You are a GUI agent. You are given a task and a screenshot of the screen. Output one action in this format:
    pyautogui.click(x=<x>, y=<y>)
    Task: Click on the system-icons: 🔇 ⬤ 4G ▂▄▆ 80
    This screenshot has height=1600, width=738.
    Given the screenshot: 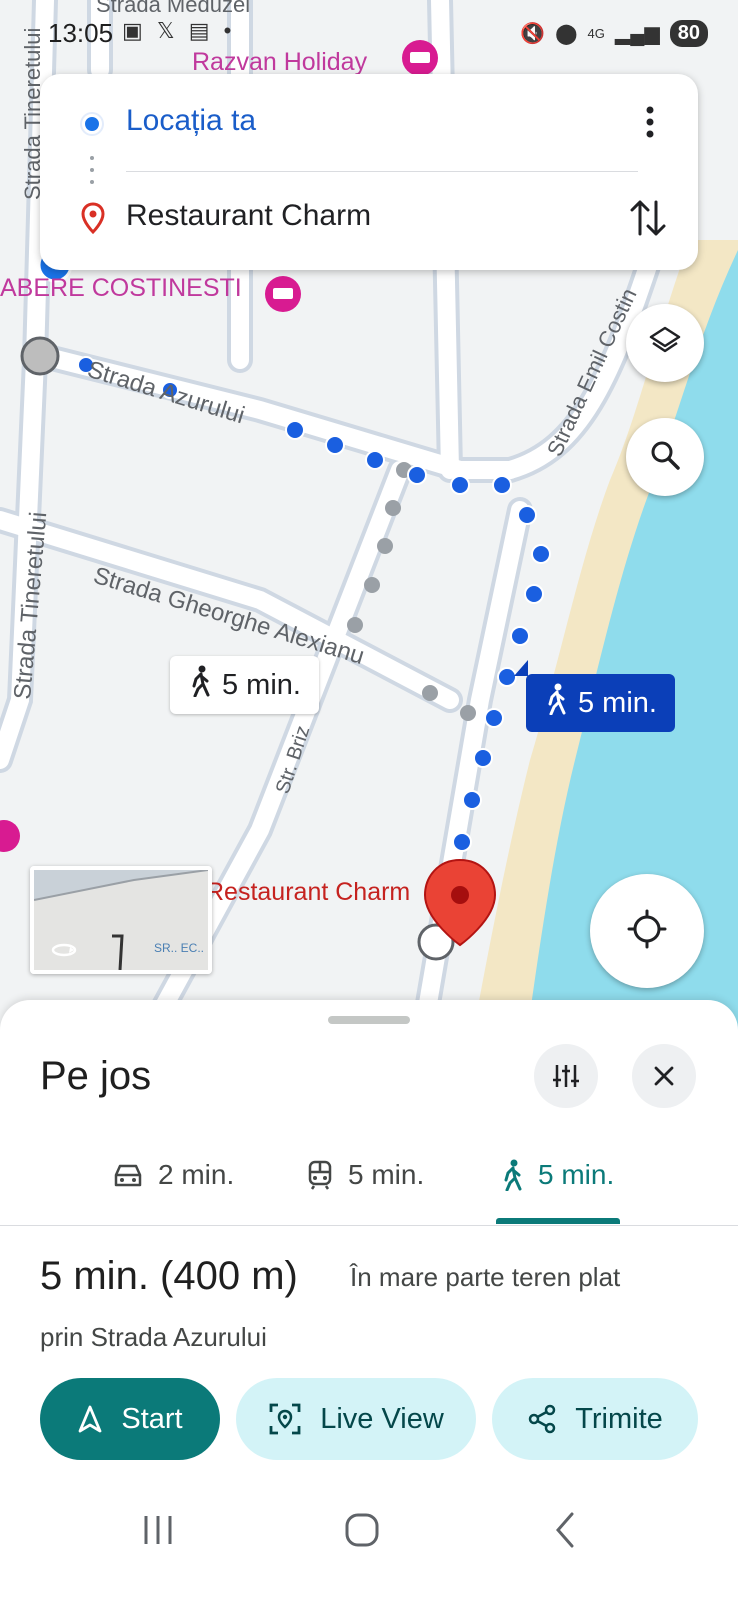 What is the action you would take?
    pyautogui.click(x=614, y=33)
    